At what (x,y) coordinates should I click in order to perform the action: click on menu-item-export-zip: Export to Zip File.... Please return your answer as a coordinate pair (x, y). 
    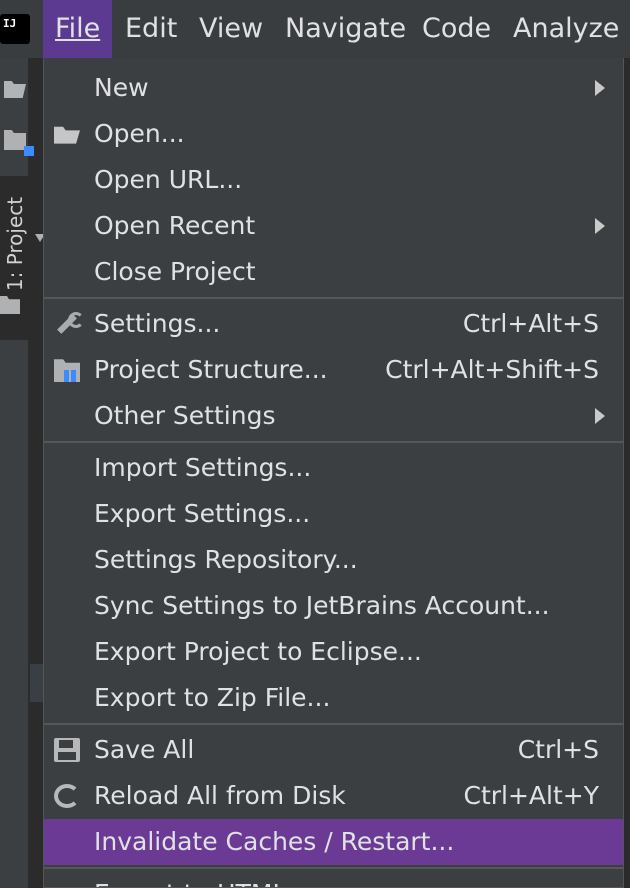
    Looking at the image, I should click on (333, 698).